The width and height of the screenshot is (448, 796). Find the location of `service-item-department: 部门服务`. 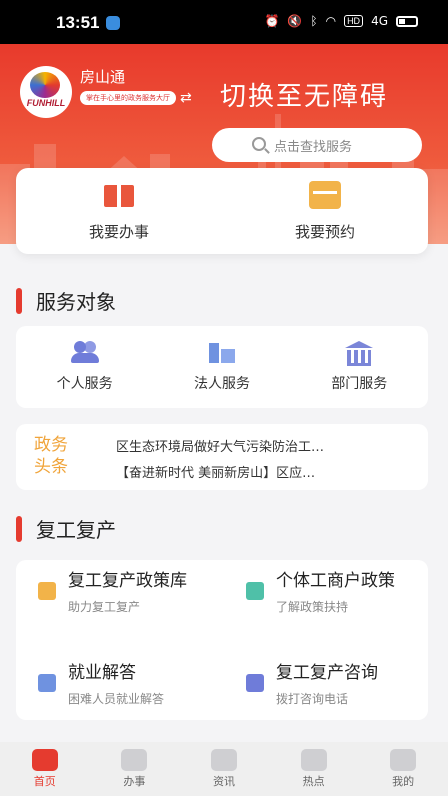

service-item-department: 部门服务 is located at coordinates (359, 367).